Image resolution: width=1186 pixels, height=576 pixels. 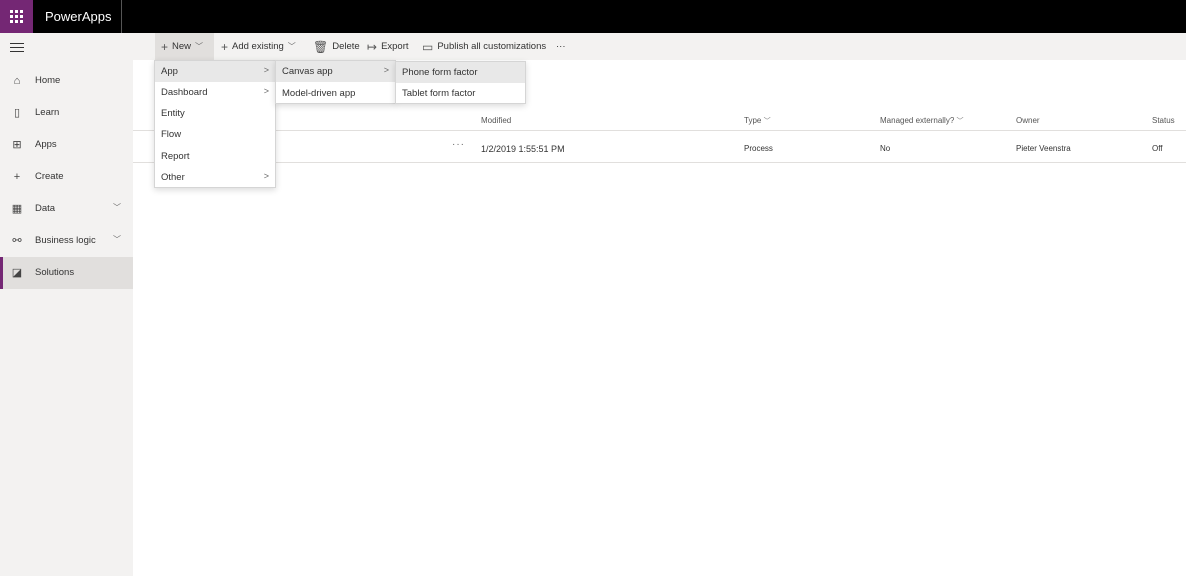 I want to click on menu-item-label: App, so click(x=169, y=71).